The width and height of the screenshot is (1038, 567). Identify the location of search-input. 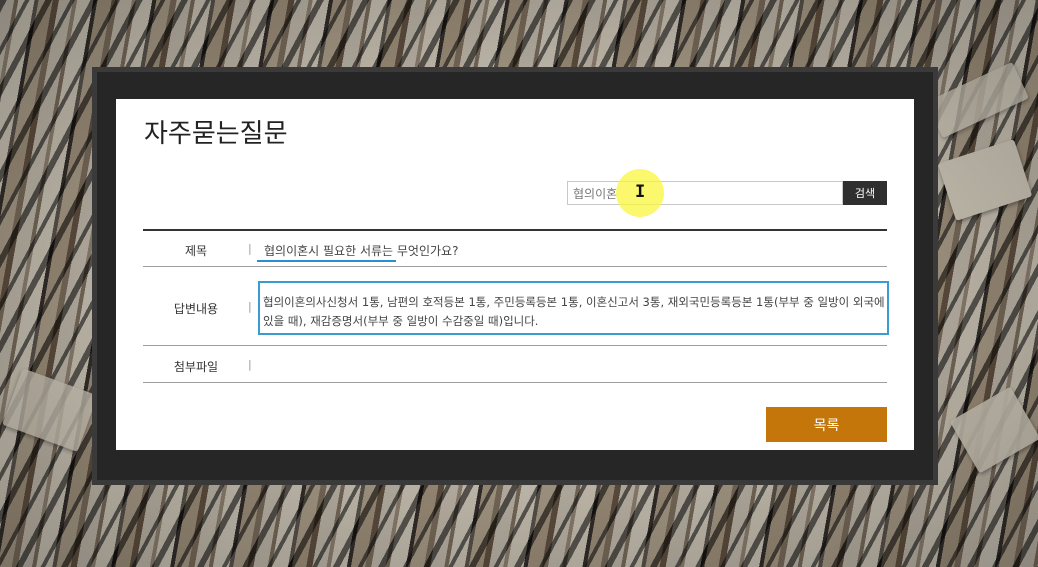
(705, 193).